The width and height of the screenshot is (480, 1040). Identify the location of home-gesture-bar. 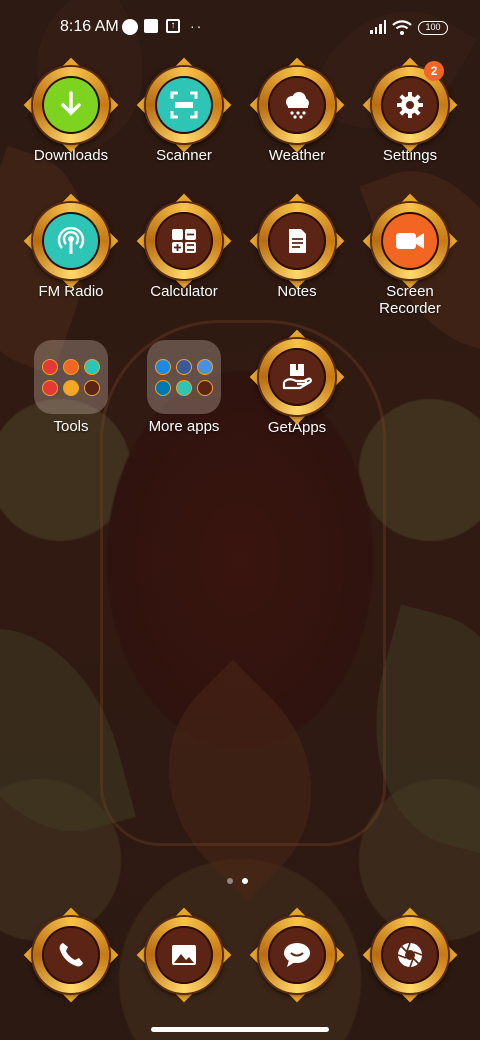
(240, 1029).